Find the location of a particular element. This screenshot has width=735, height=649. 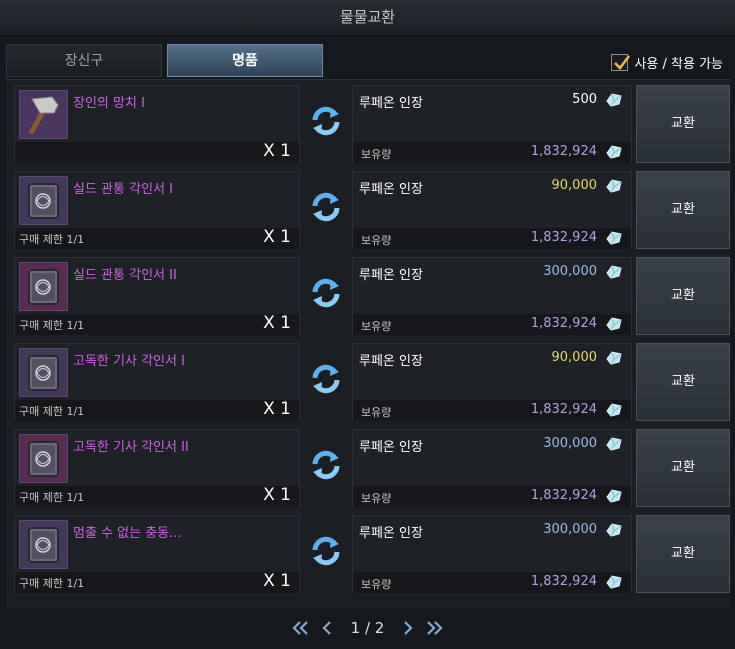

item-name: 실드 관통 각인서 I is located at coordinates (123, 189).